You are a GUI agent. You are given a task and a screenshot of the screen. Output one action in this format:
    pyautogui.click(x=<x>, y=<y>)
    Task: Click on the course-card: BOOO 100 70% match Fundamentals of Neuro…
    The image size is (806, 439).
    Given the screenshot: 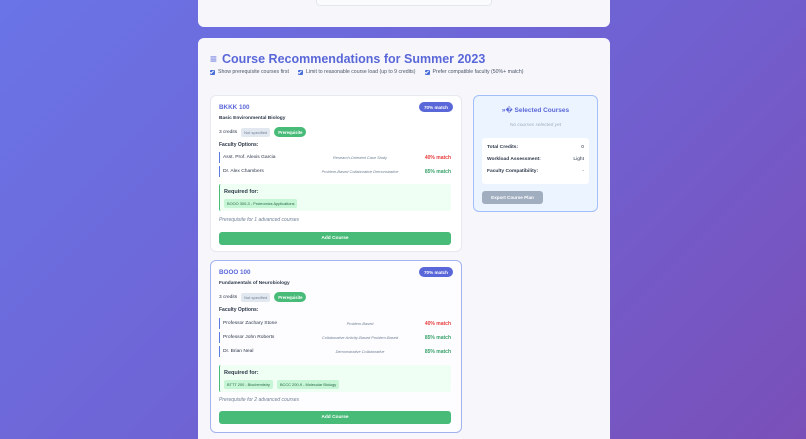 What is the action you would take?
    pyautogui.click(x=336, y=346)
    